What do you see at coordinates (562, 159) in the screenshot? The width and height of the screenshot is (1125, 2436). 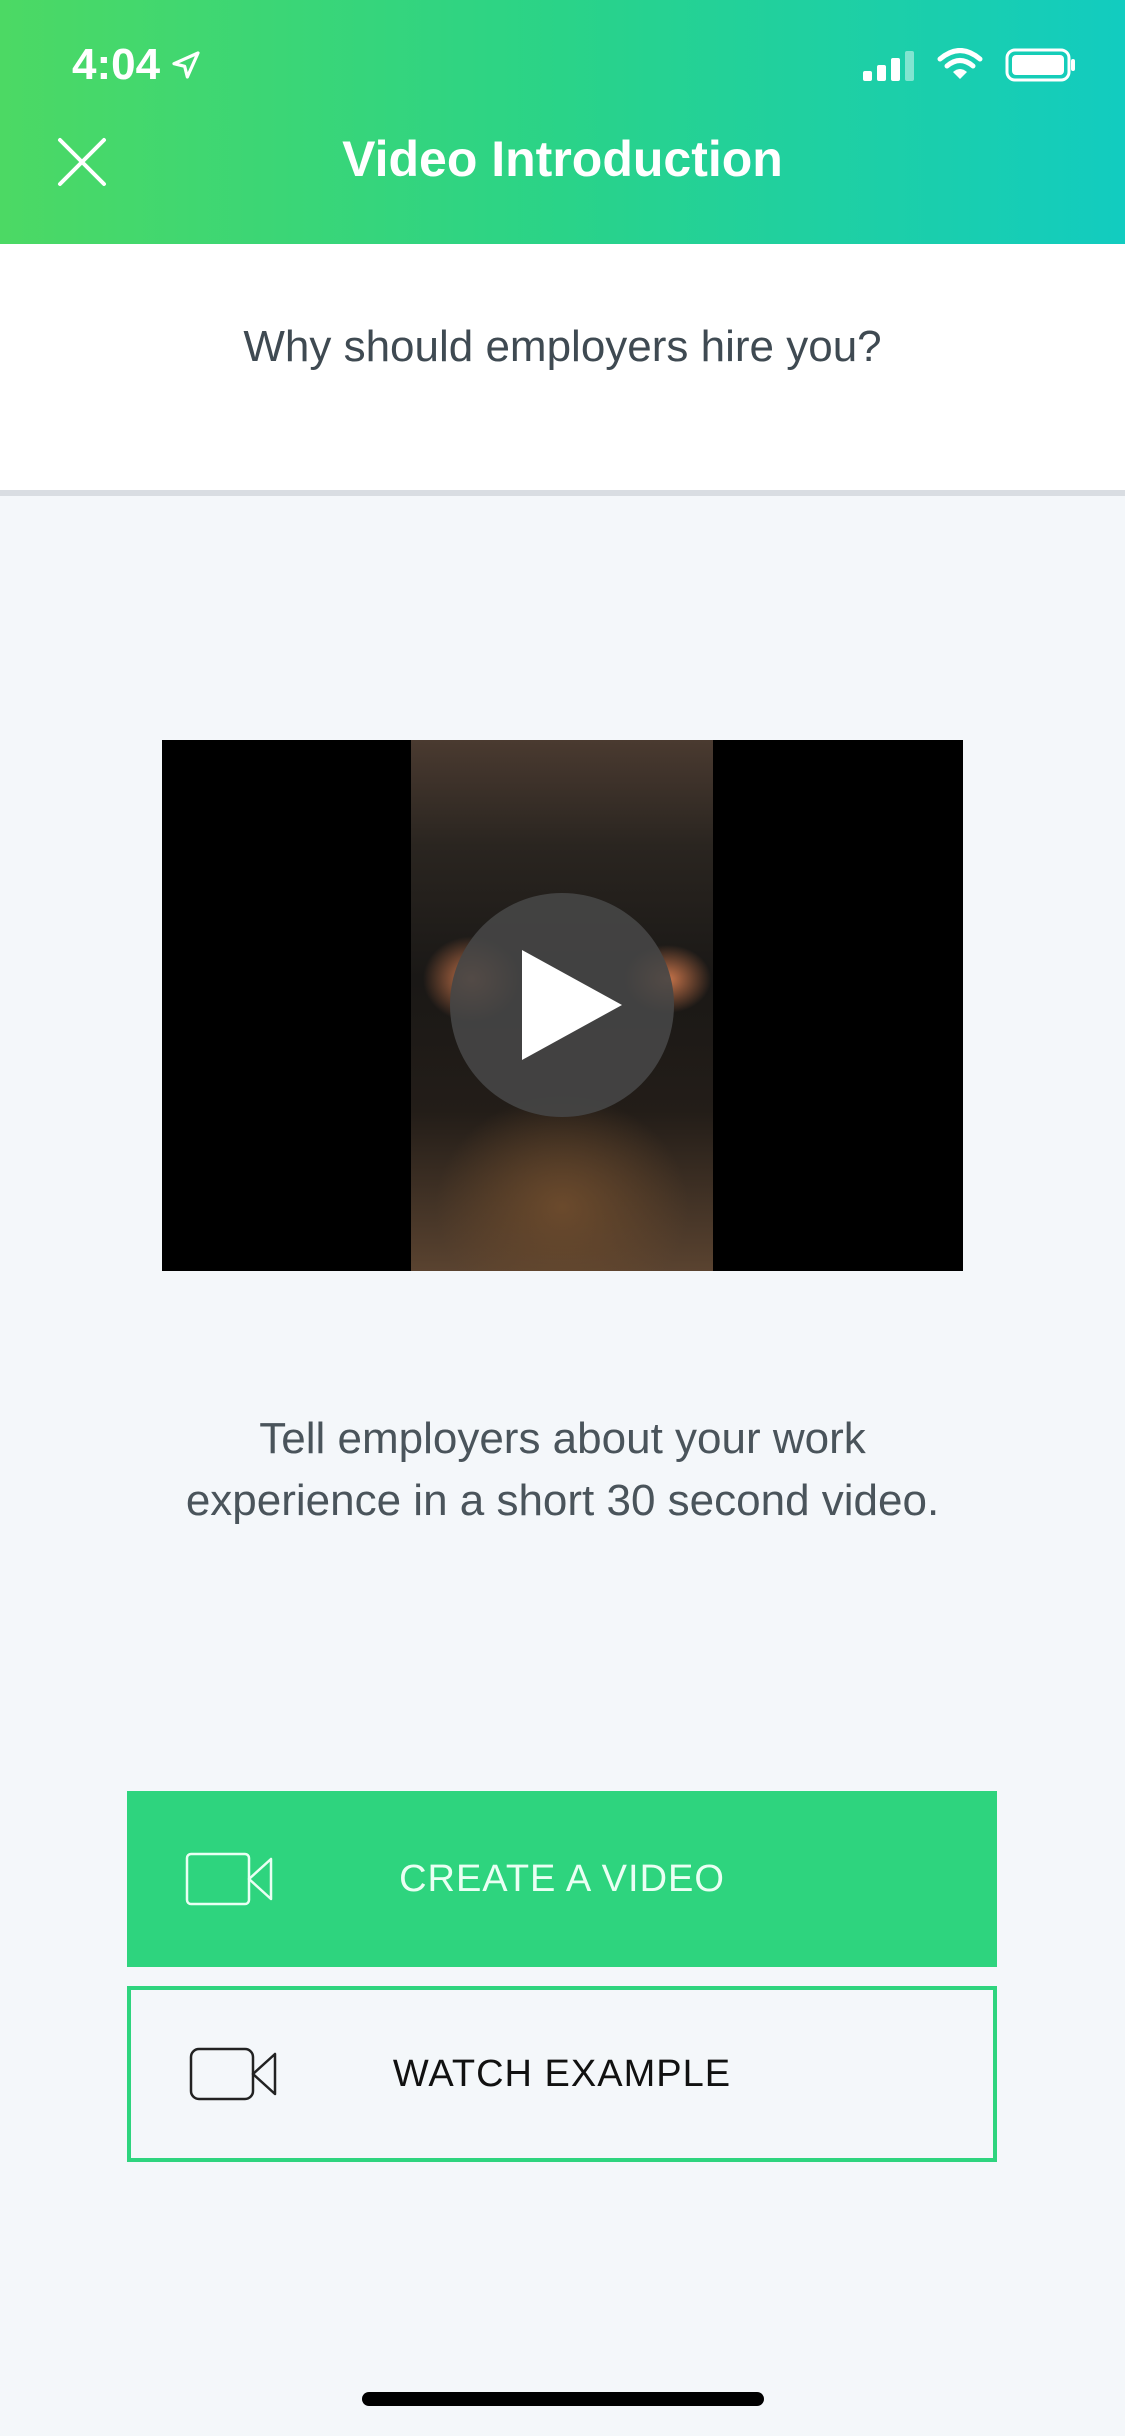 I see `page-title: Video Introduction` at bounding box center [562, 159].